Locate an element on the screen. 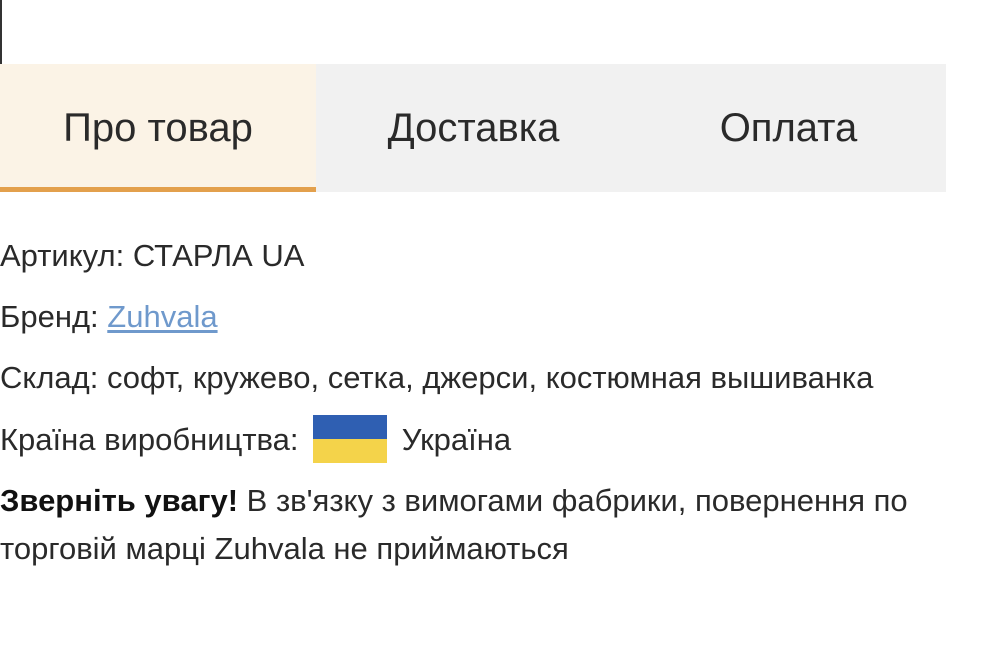  brand-row: Бренд: Zuhvala is located at coordinates (480, 317).